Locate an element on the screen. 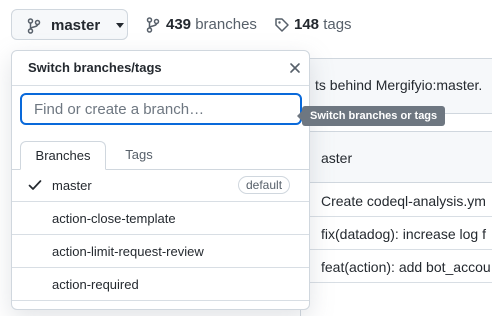 The image size is (492, 316). branch-select-label: master is located at coordinates (76, 25).